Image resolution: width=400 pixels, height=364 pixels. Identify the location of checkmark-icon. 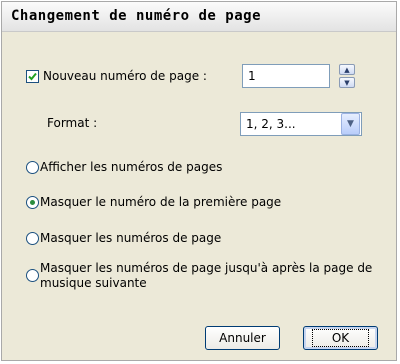
(32, 76).